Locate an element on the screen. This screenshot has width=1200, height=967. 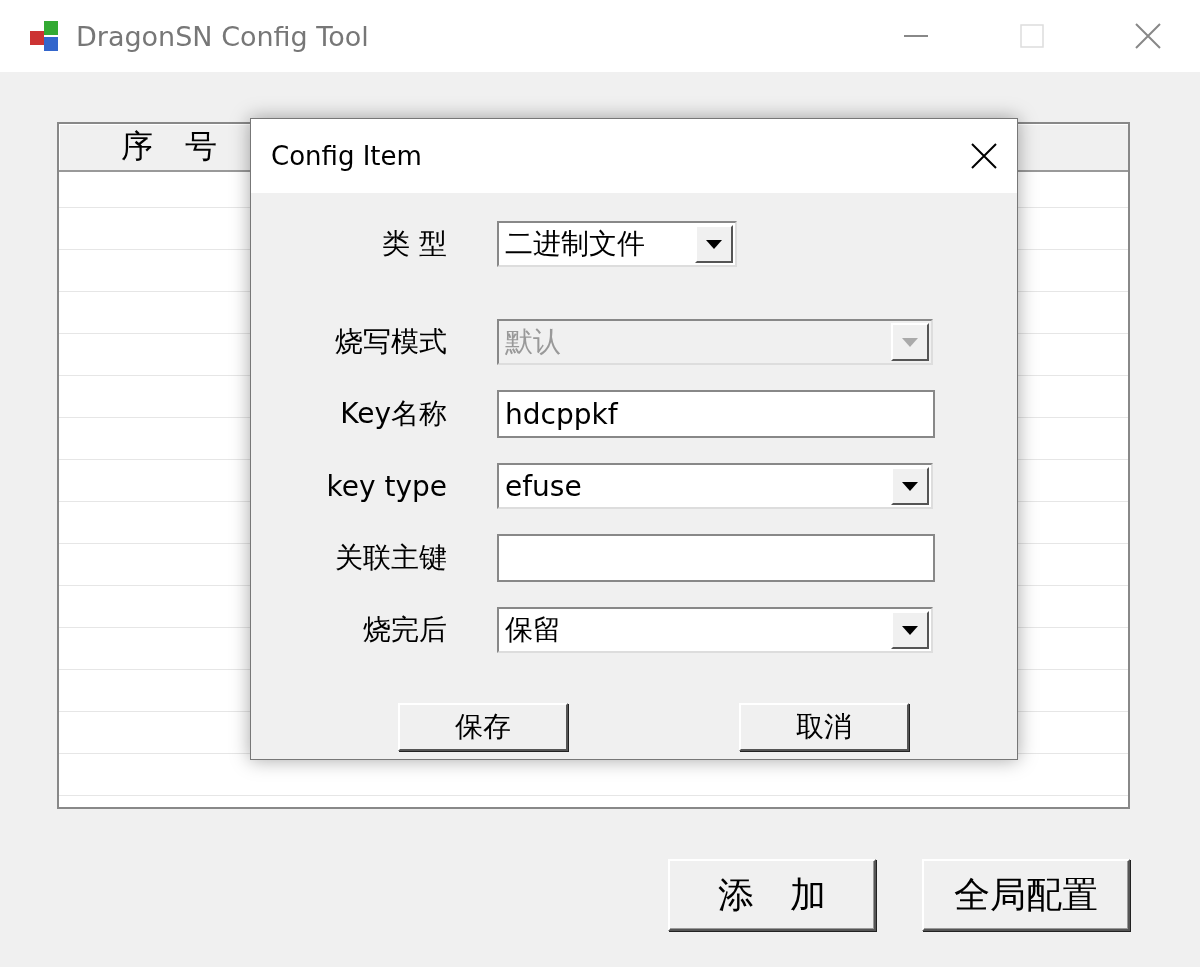
dropdown: 二进制文件 is located at coordinates (617, 244).